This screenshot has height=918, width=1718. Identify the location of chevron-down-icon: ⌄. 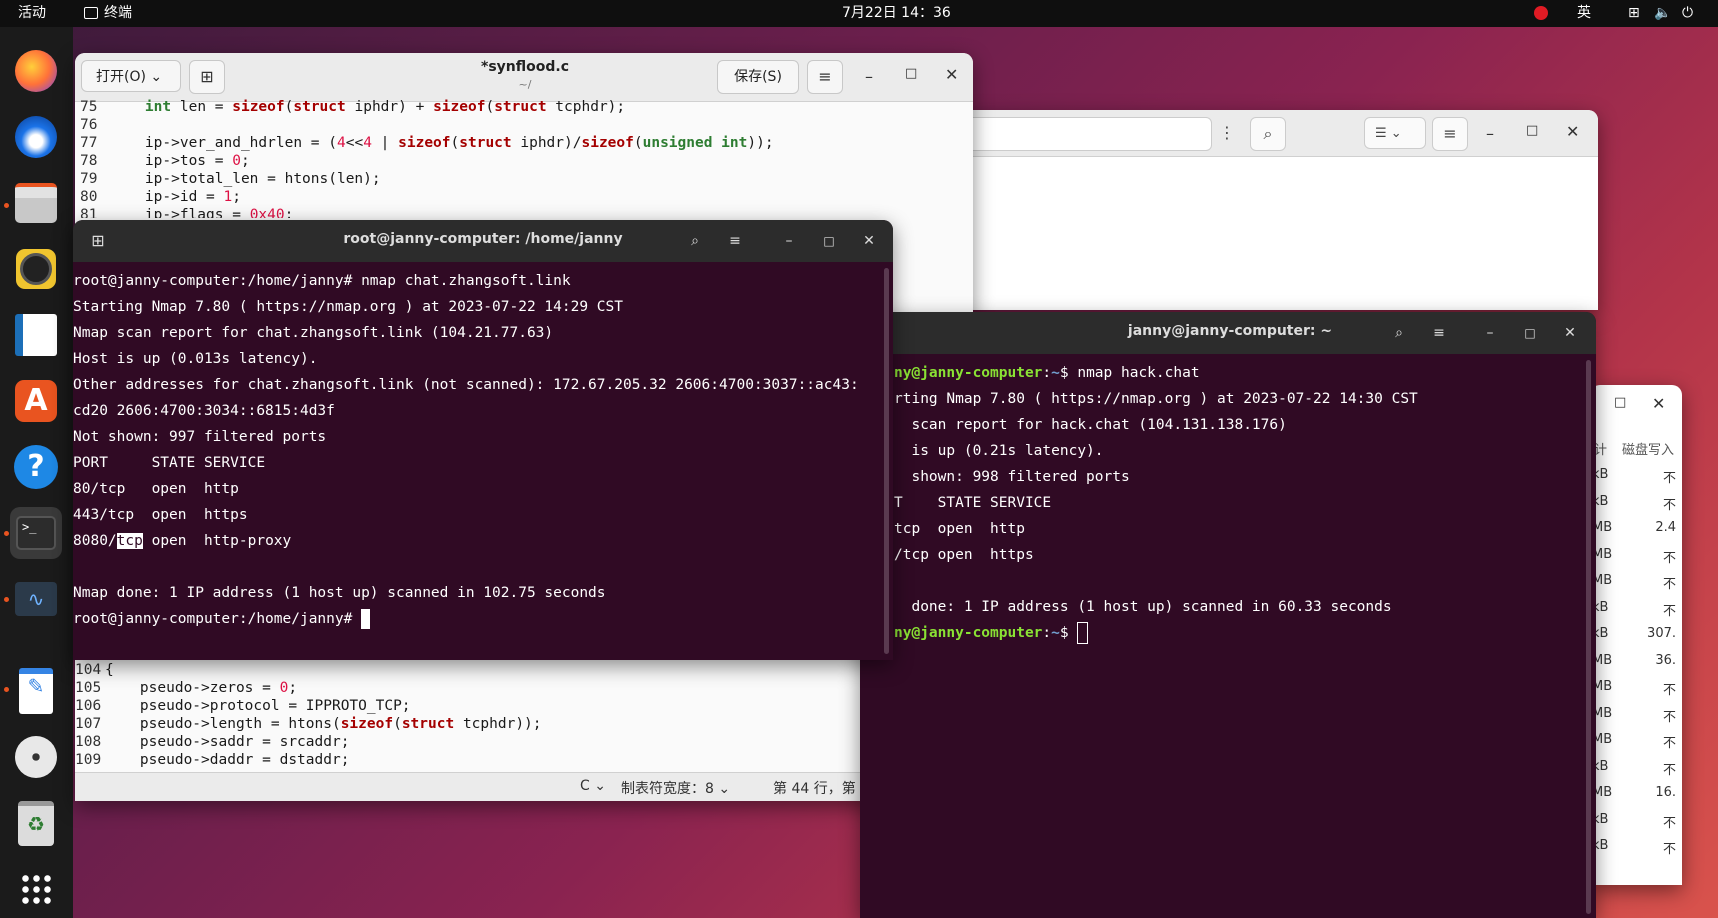
(156, 77).